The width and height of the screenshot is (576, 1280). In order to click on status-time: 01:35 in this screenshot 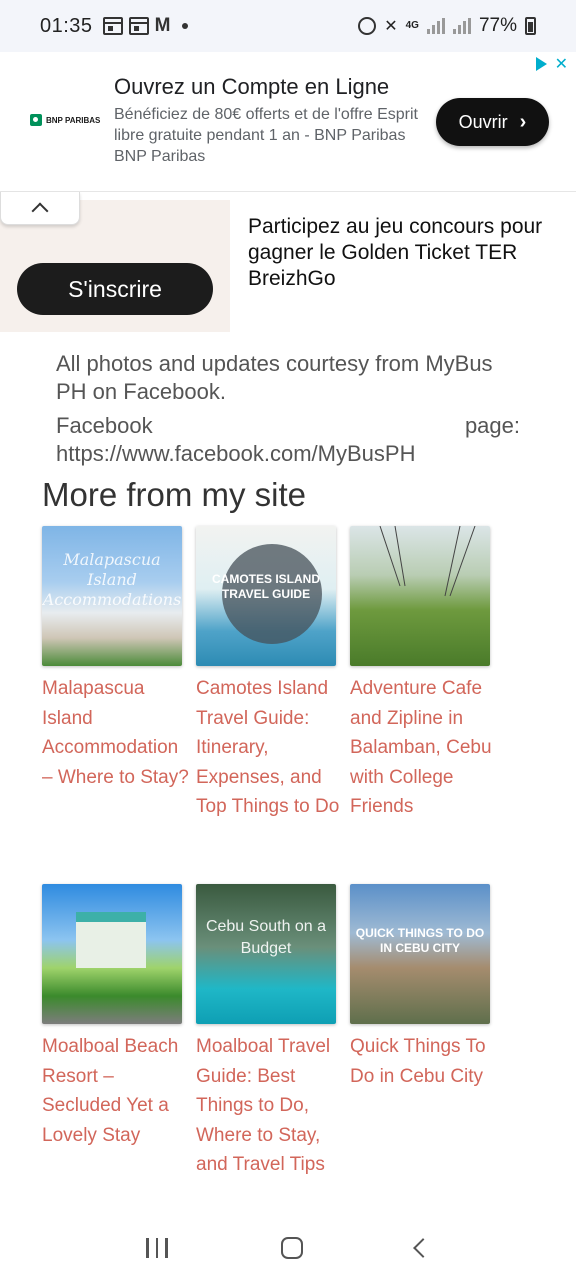, I will do `click(66, 25)`.